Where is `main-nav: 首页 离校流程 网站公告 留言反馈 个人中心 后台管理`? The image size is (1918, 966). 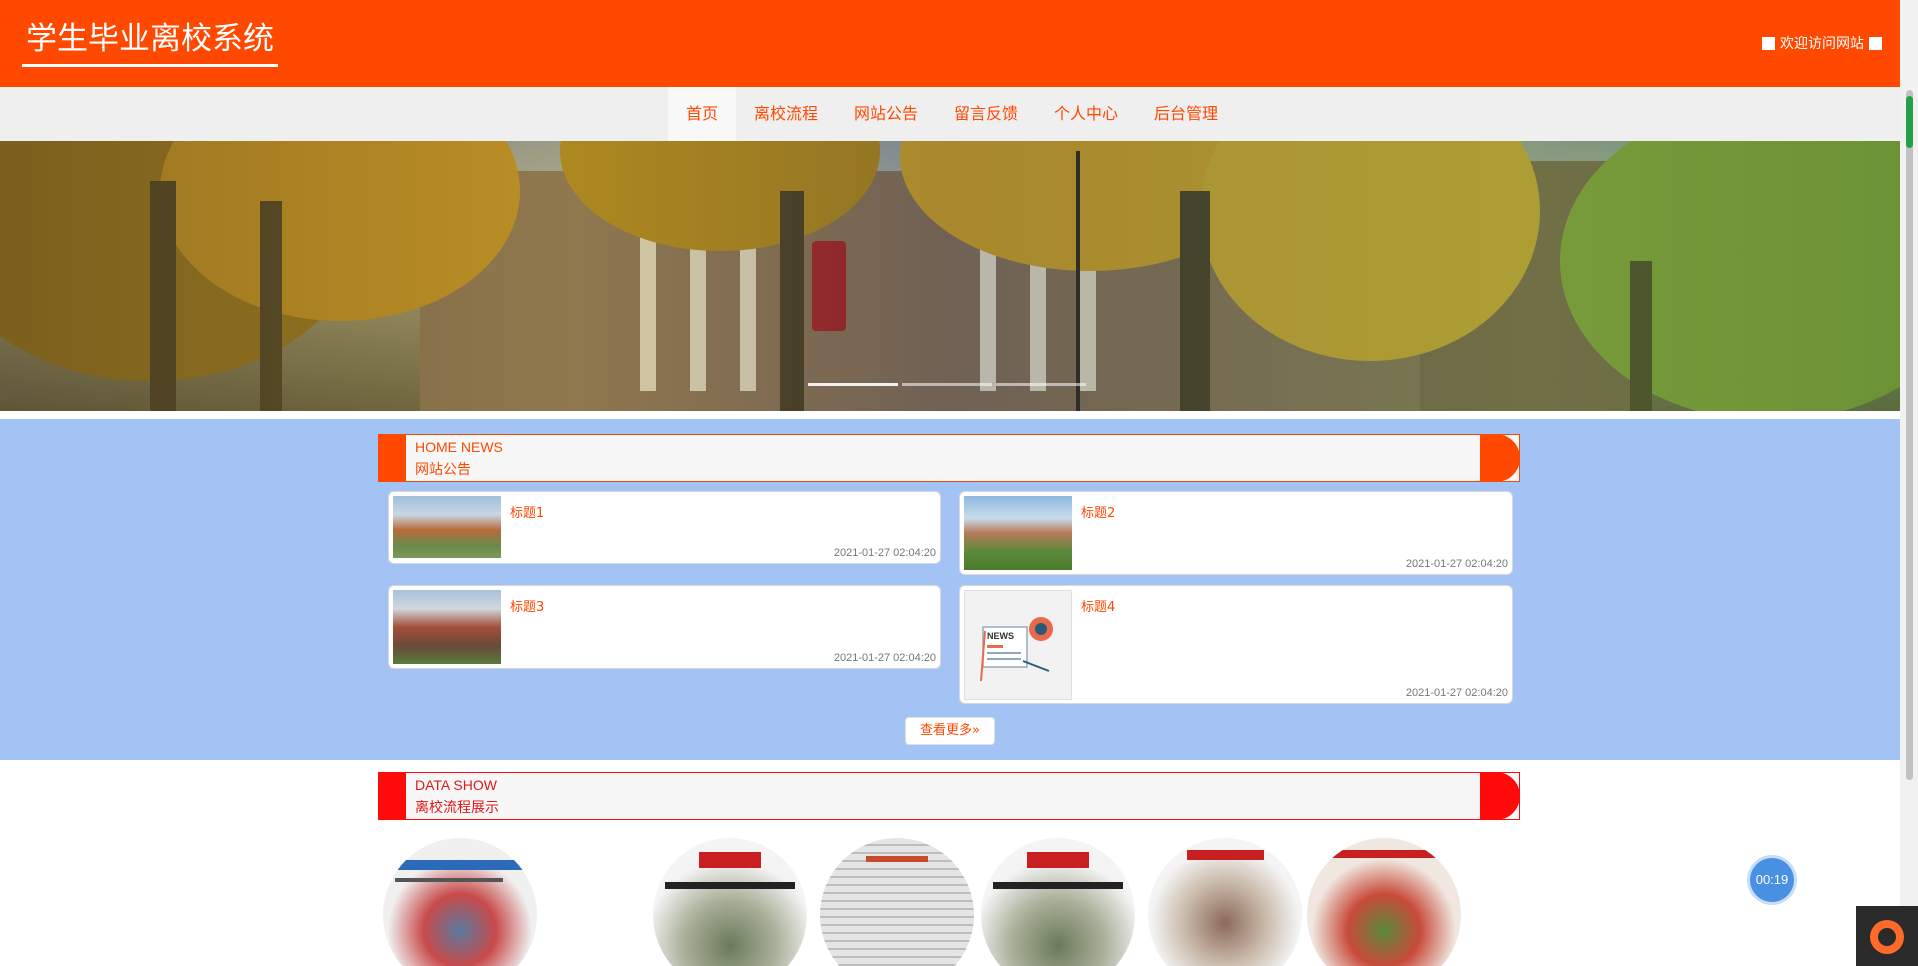
main-nav: 首页 离校流程 网站公告 留言反馈 个人中心 后台管理 is located at coordinates (950, 114).